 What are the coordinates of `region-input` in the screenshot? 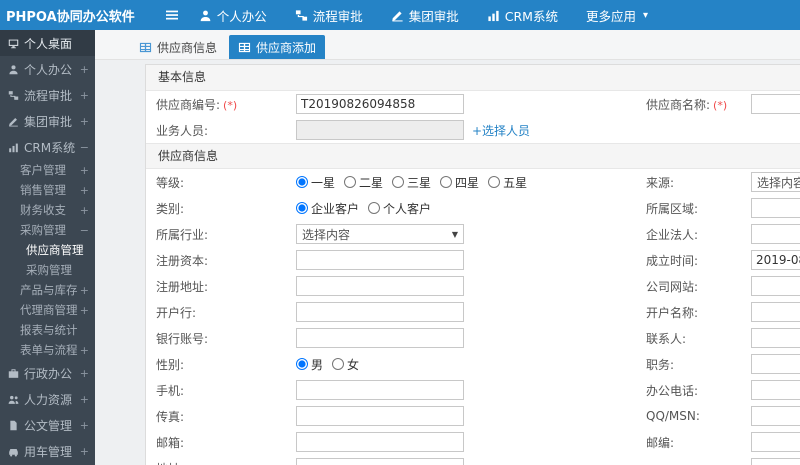 It's located at (775, 208).